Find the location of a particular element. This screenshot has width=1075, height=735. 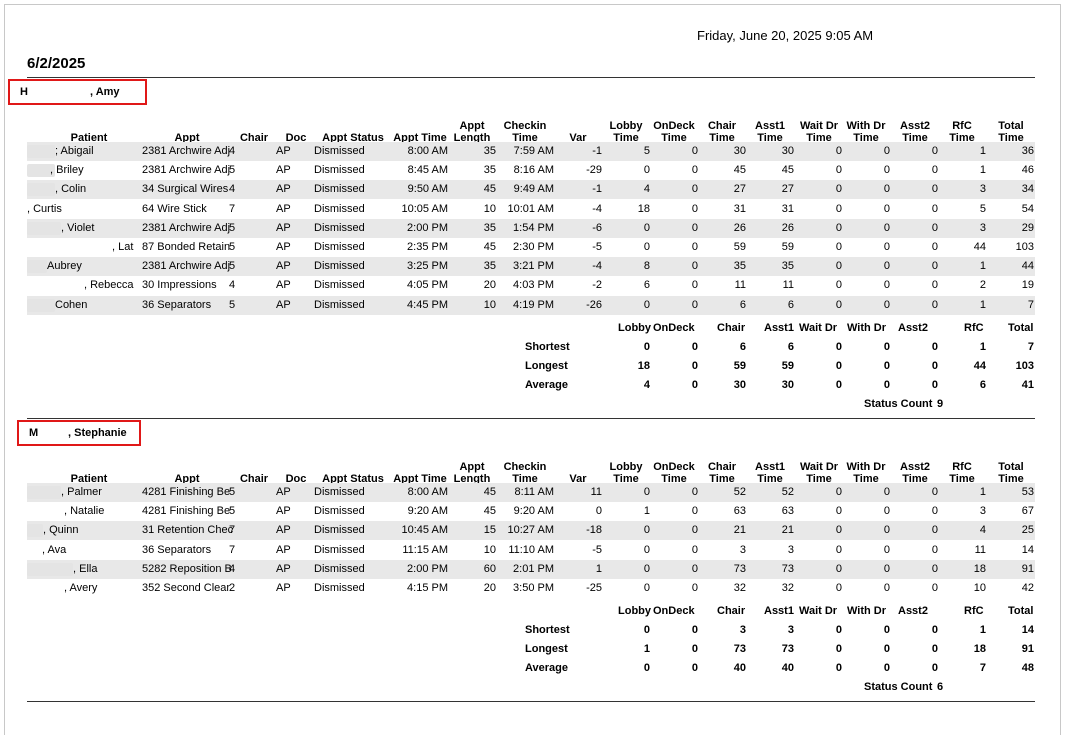

table-cell: 52 is located at coordinates (787, 492).